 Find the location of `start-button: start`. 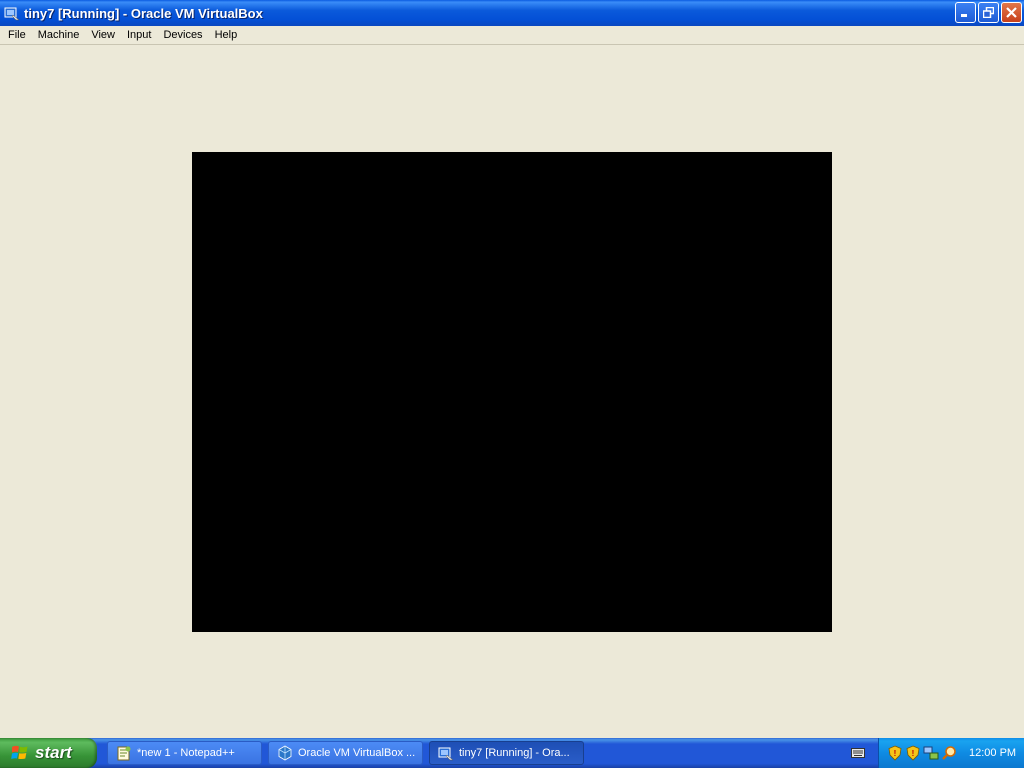

start-button: start is located at coordinates (48, 753).